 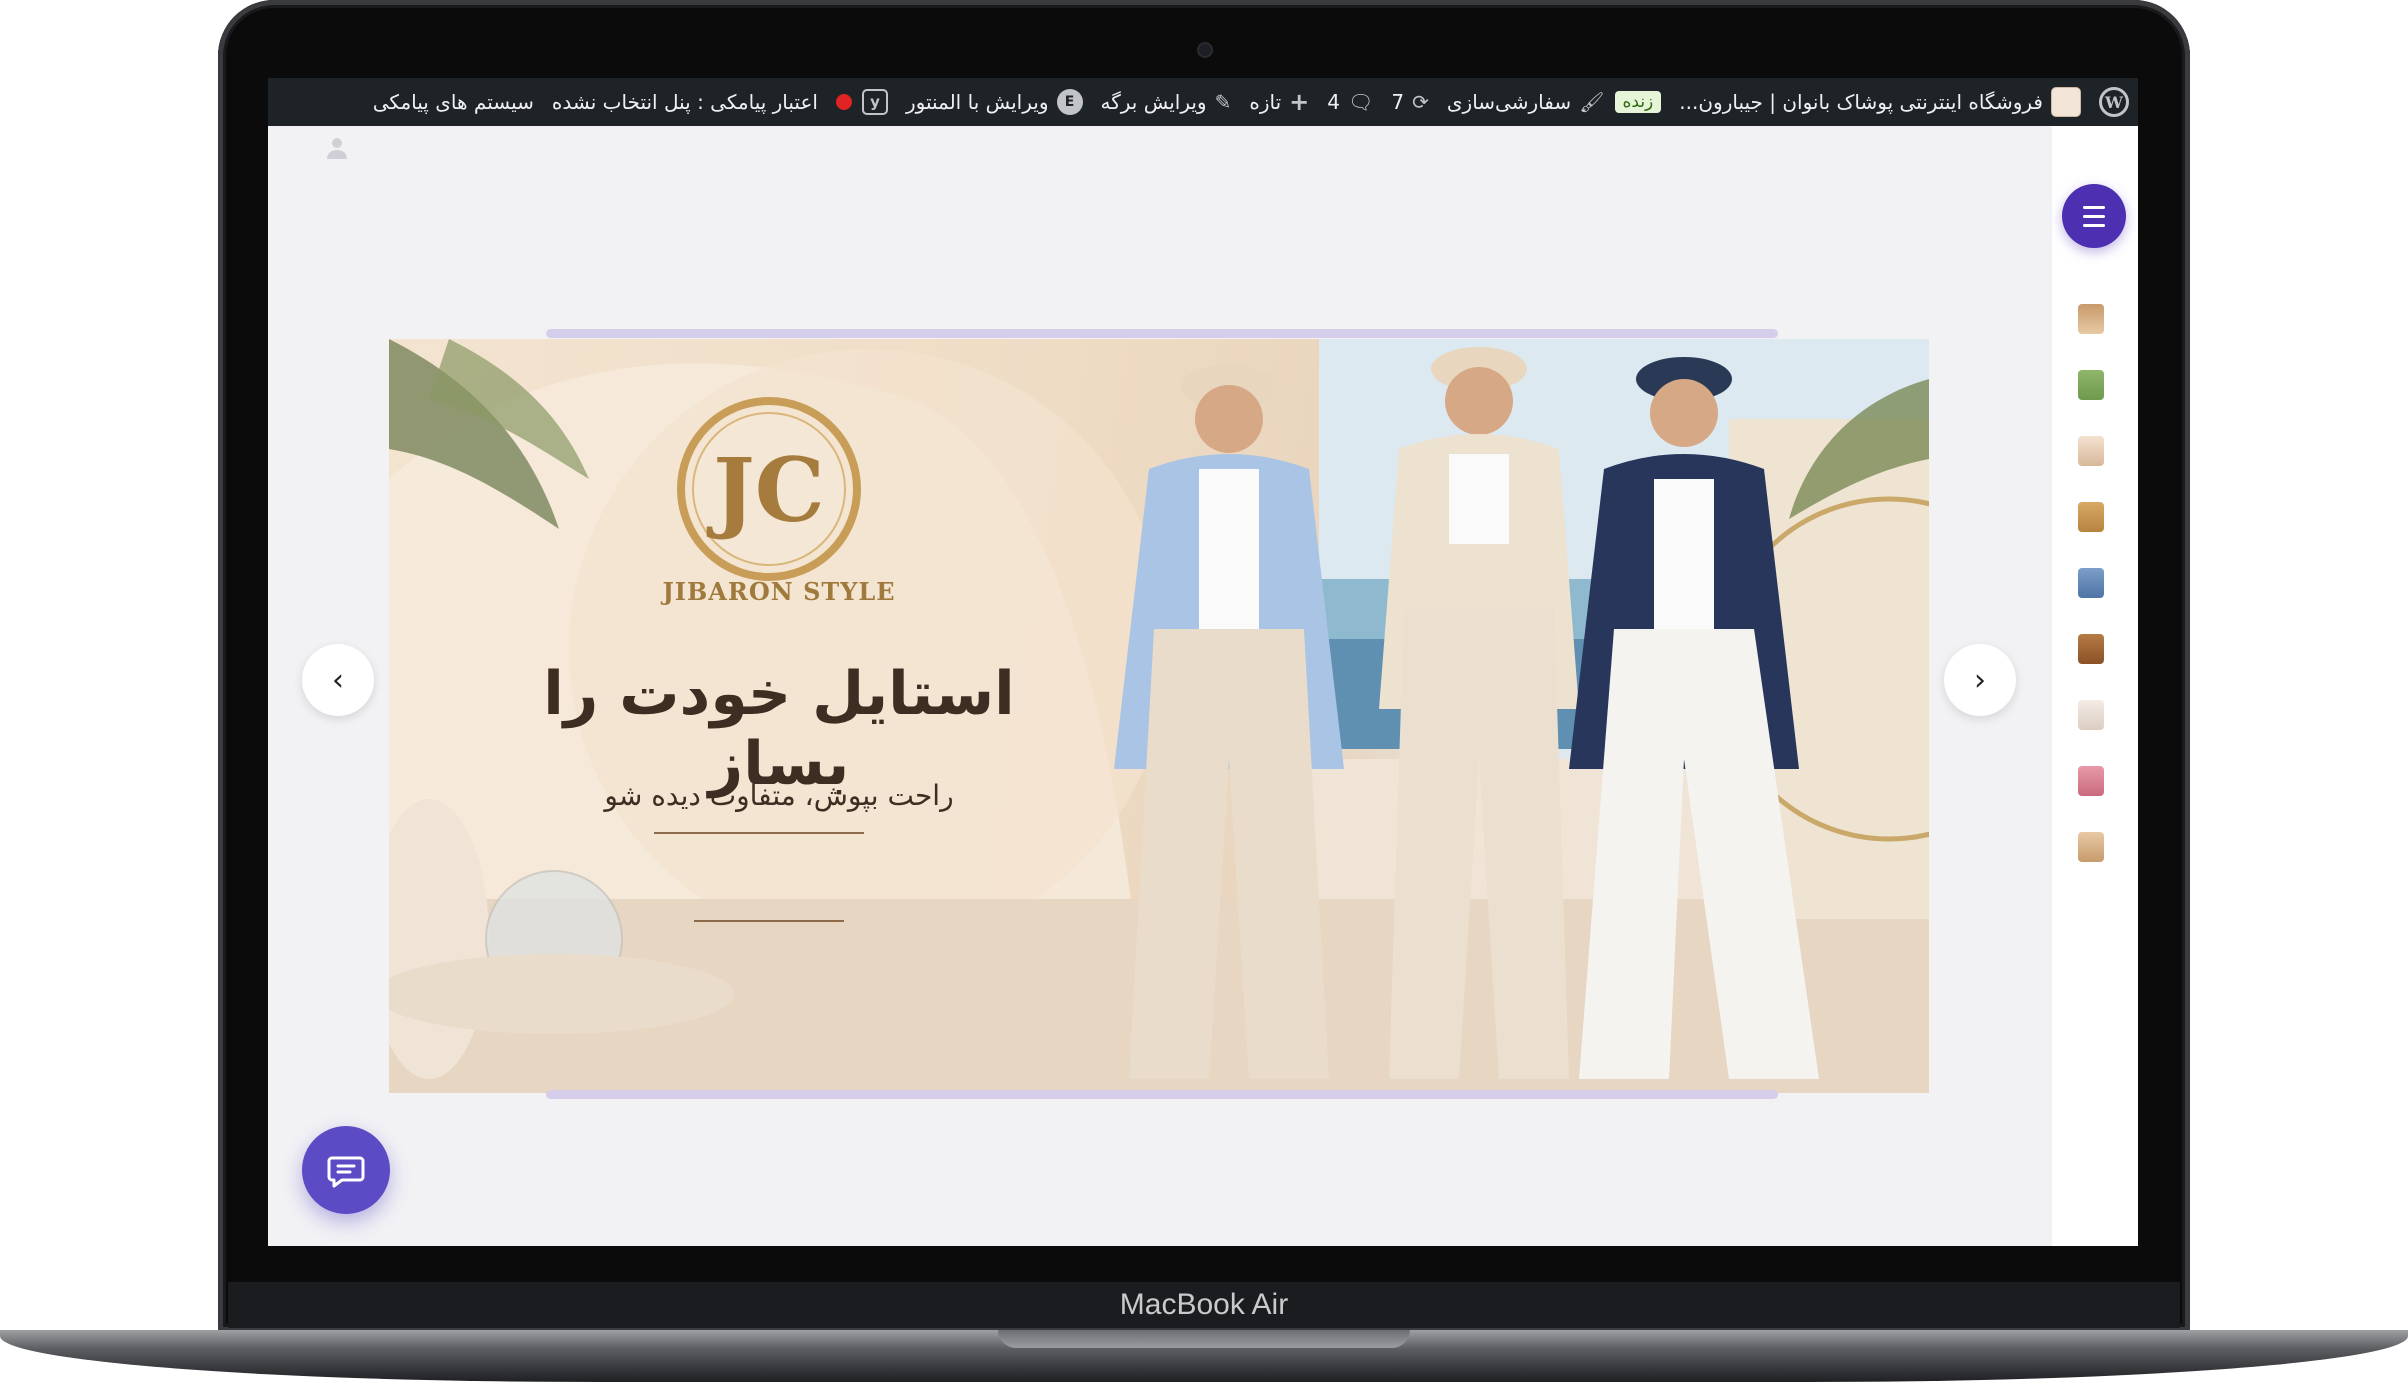 I want to click on brush-icon: 🖌, so click(x=1592, y=102).